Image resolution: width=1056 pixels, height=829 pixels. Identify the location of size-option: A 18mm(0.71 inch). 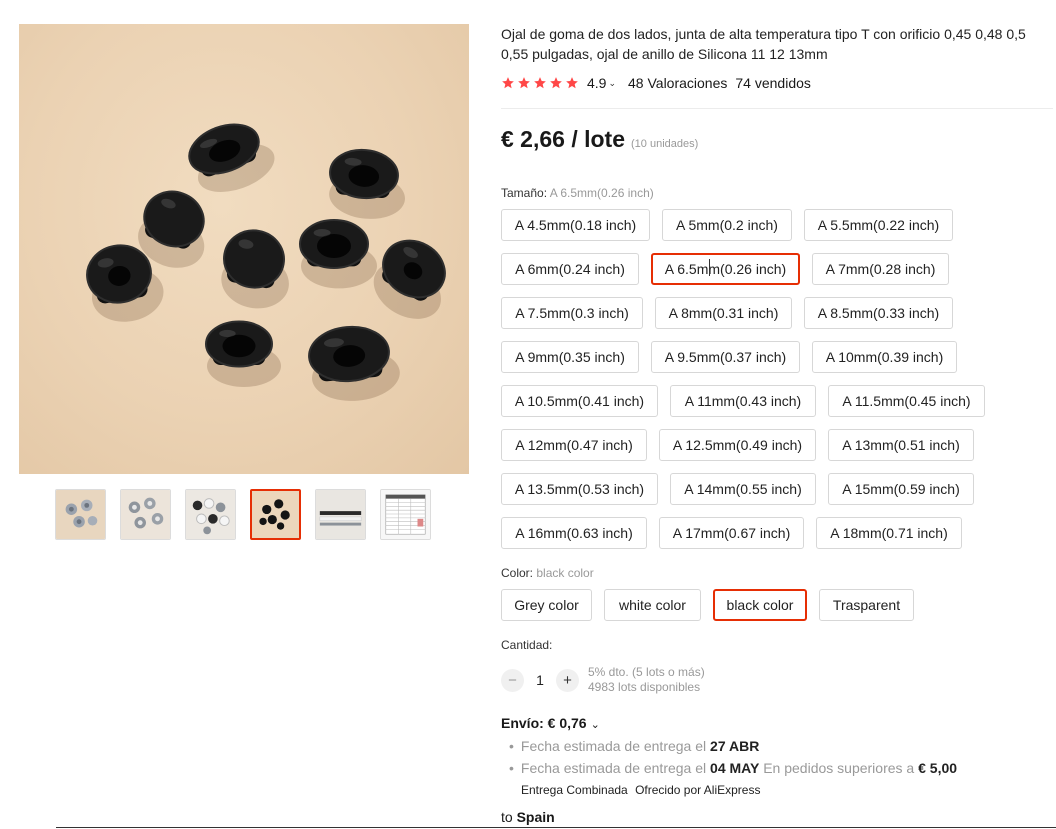
(889, 533).